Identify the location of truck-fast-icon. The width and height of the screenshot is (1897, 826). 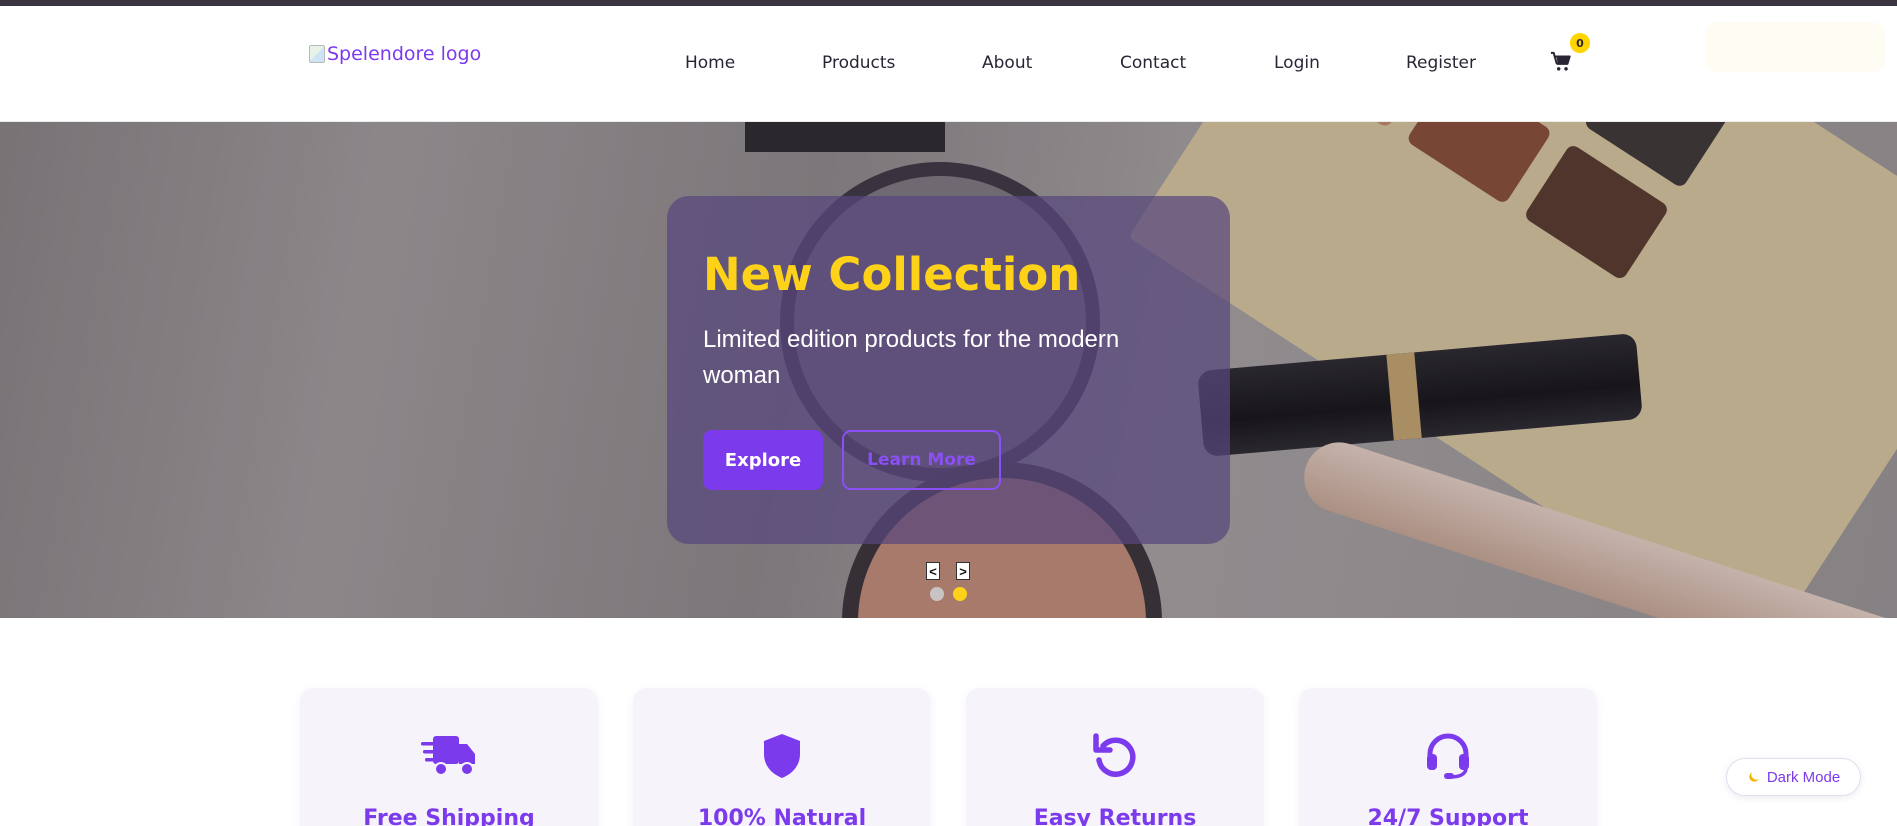
(448, 756).